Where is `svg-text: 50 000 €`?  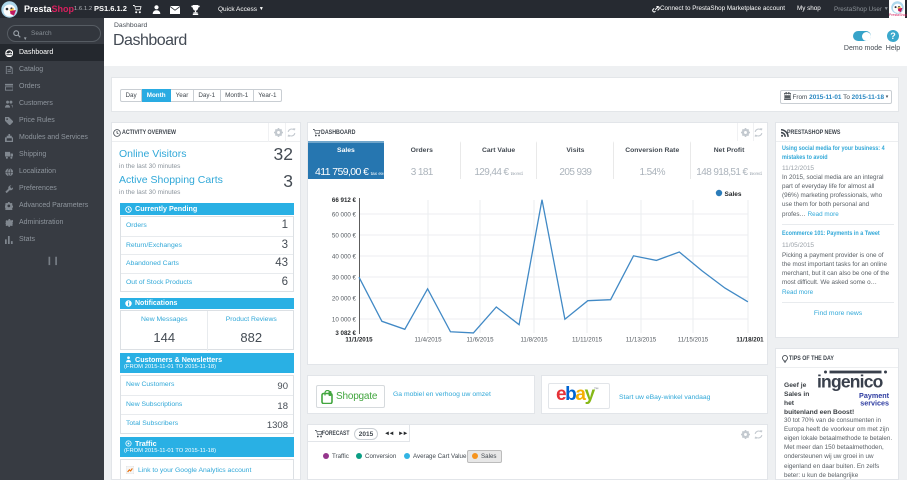
svg-text: 50 000 € is located at coordinates (344, 236).